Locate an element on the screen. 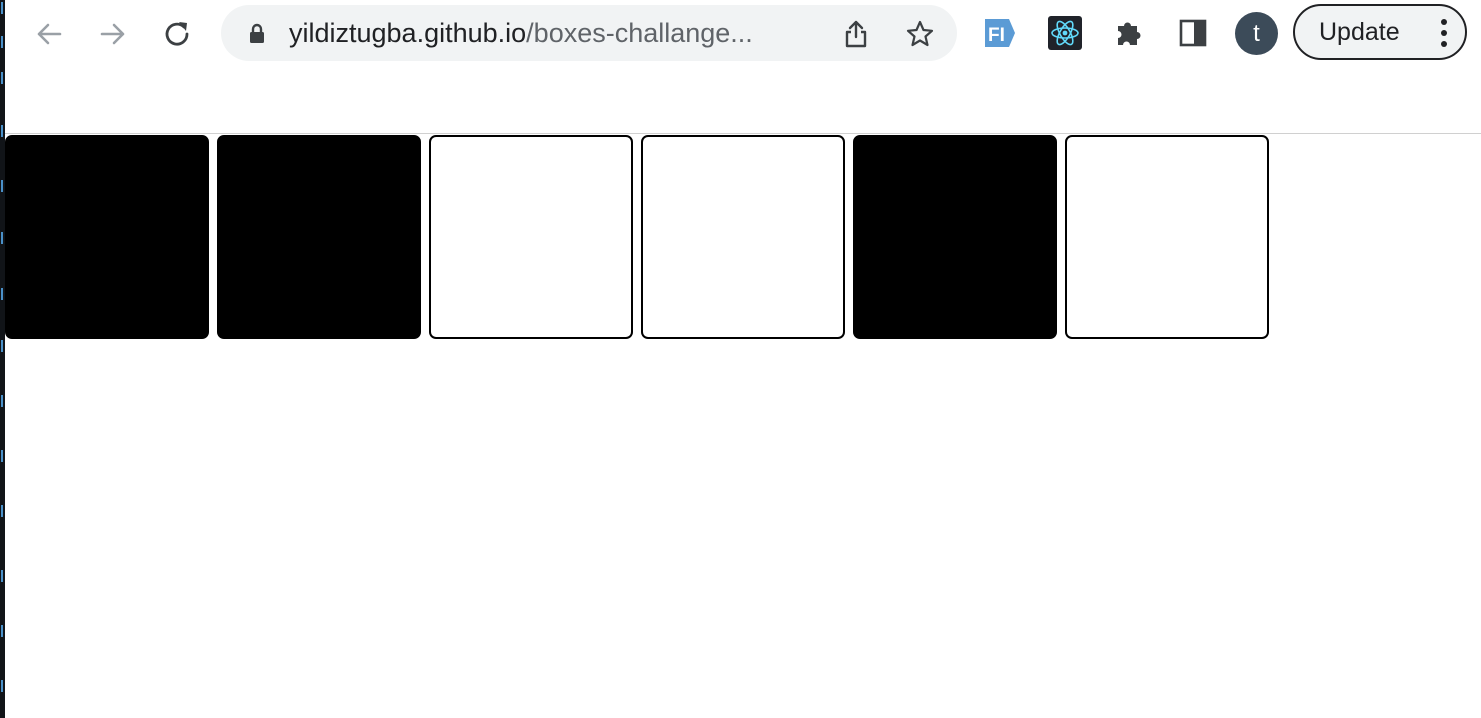  forward-button is located at coordinates (113, 34).